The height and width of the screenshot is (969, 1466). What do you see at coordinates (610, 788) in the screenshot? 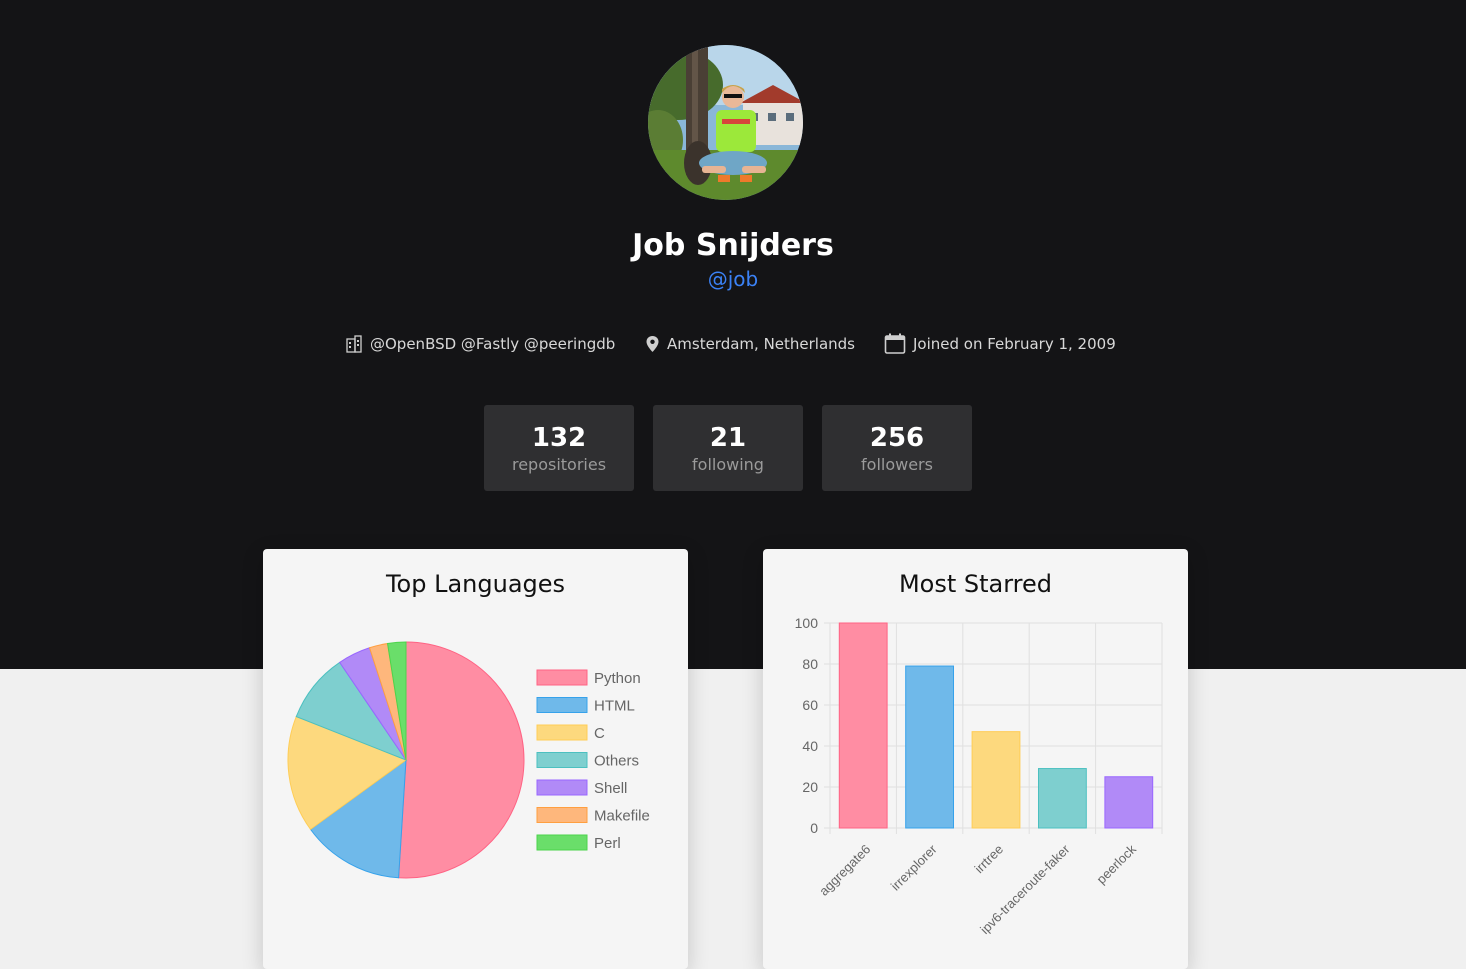
I see `legend-label-shell: Shell` at bounding box center [610, 788].